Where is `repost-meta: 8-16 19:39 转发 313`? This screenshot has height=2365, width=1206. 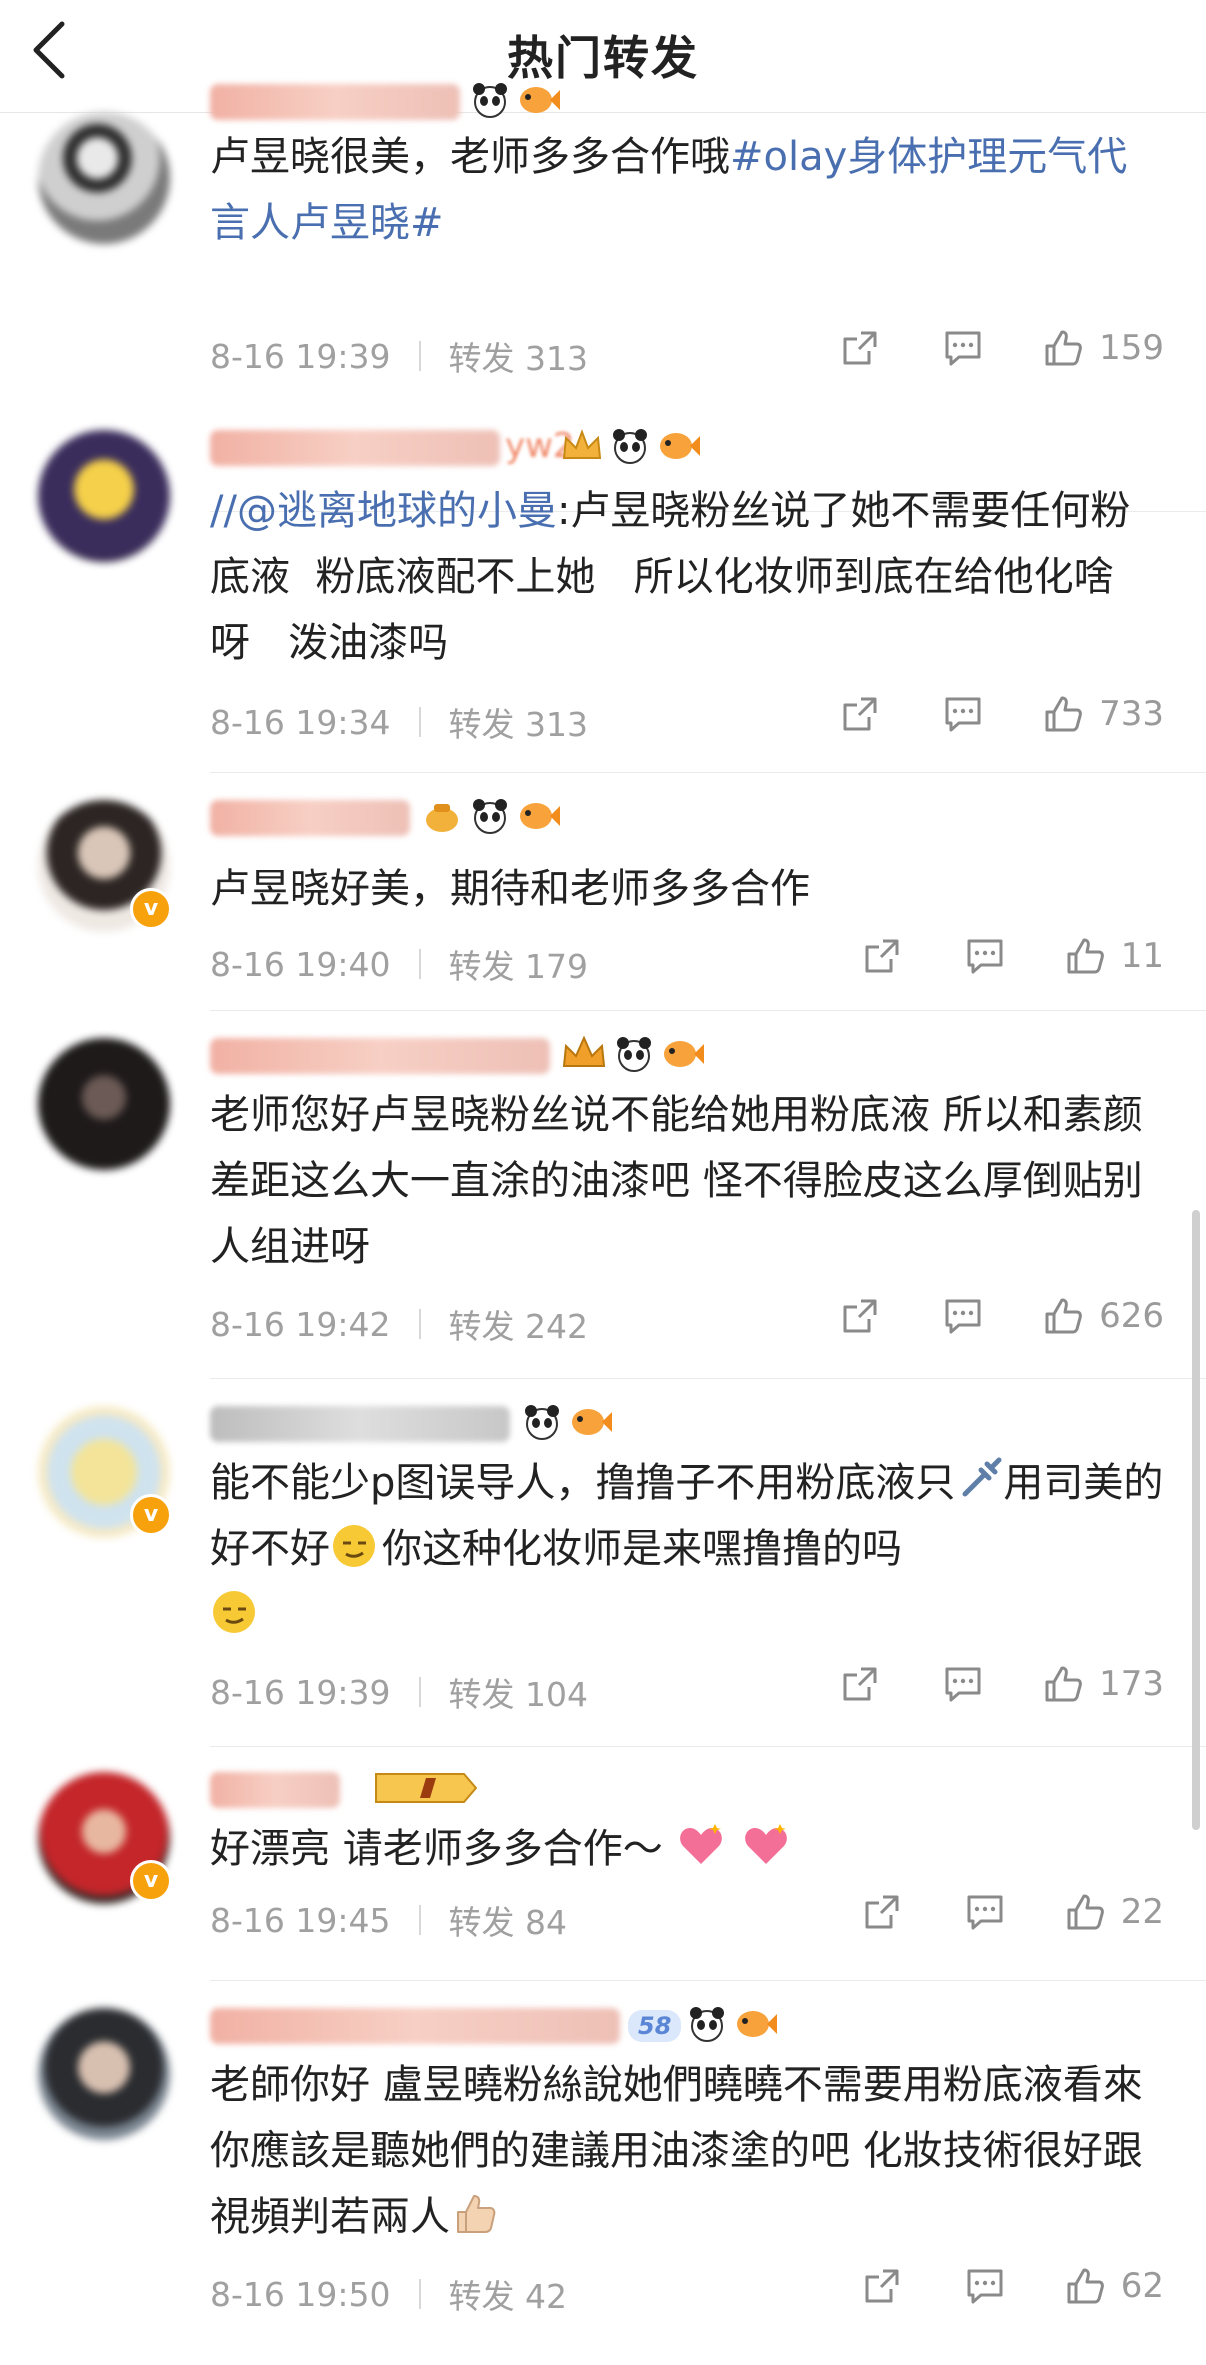 repost-meta: 8-16 19:39 转发 313 is located at coordinates (399, 356).